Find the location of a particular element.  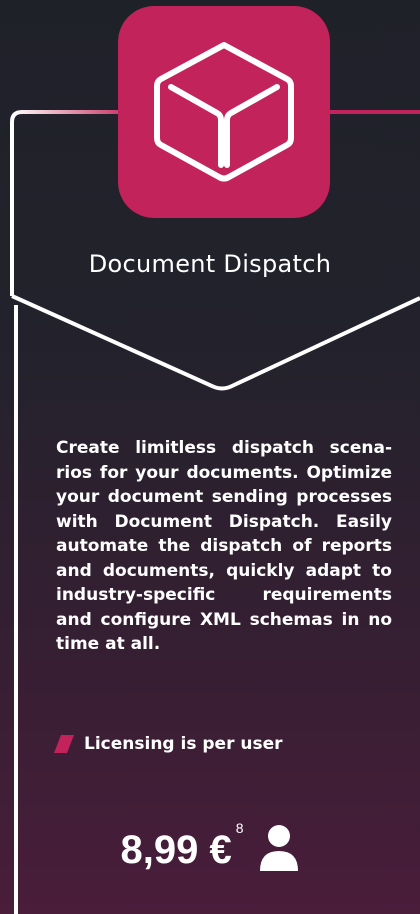

package-box-icon is located at coordinates (224, 112).